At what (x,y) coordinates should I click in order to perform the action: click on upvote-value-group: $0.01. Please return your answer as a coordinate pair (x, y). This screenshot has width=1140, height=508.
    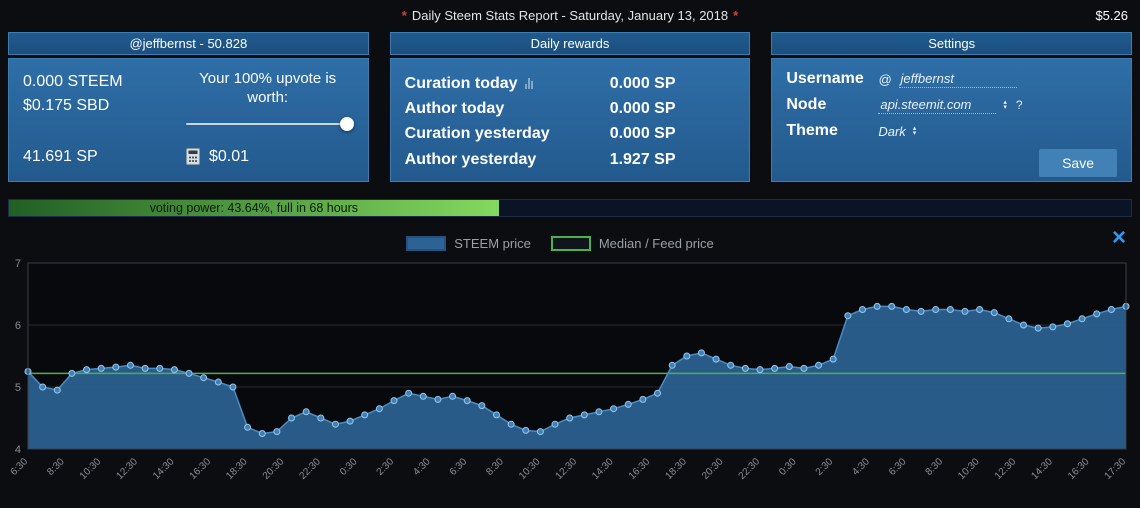
    Looking at the image, I should click on (217, 157).